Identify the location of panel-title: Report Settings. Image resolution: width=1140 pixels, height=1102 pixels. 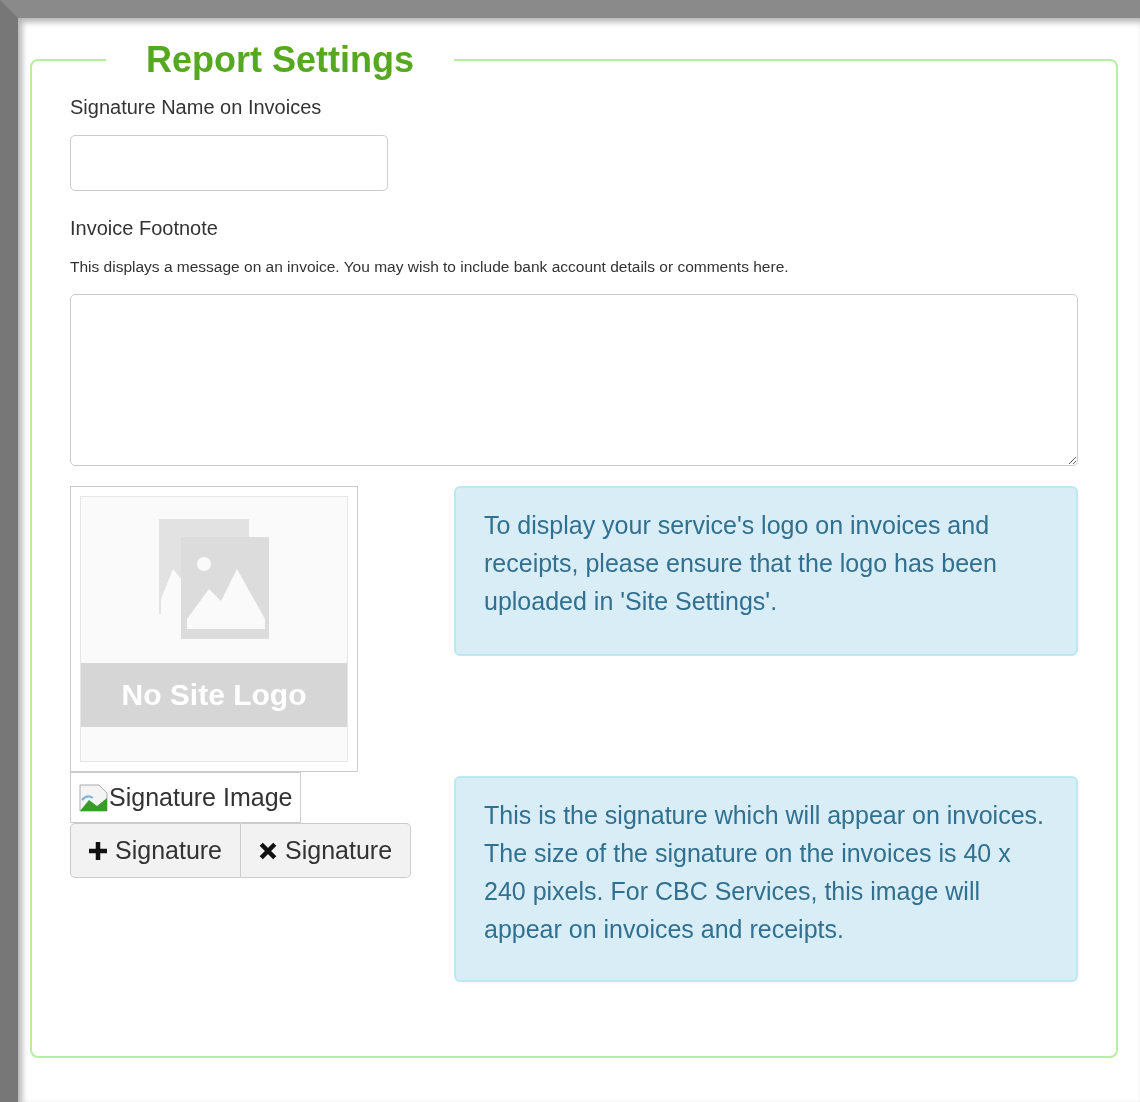
(280, 60).